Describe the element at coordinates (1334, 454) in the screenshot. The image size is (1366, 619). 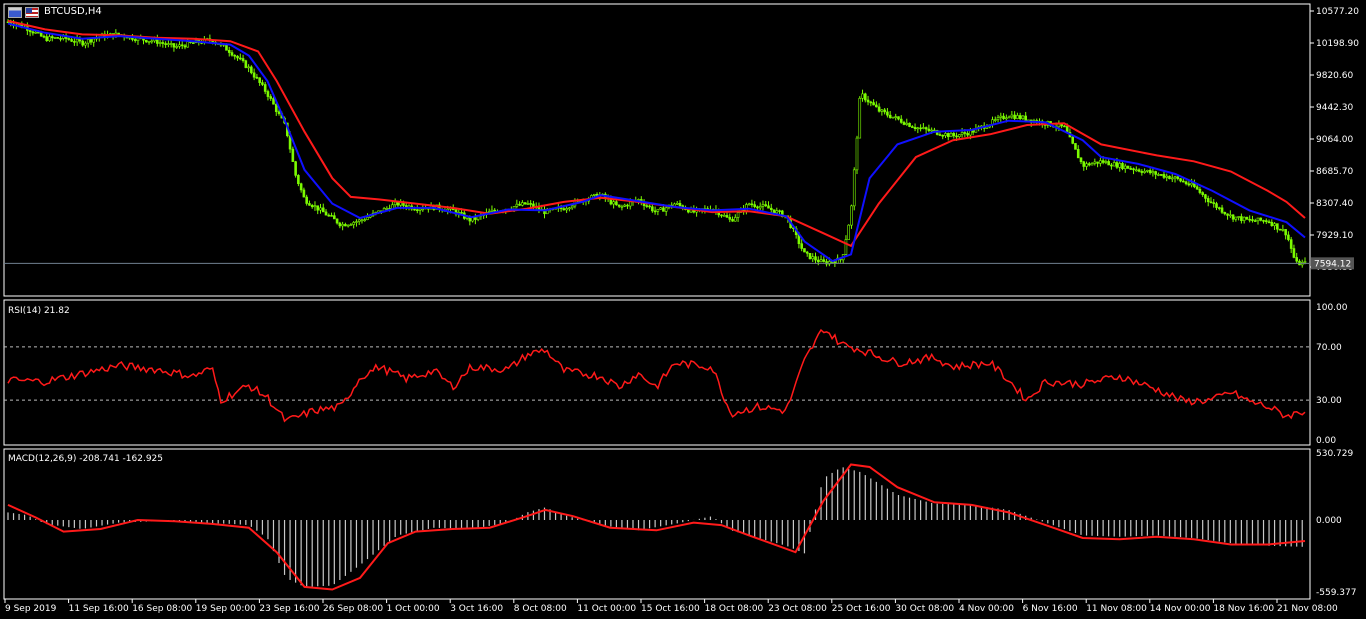
I see `macd-axis-label: 530.729` at that location.